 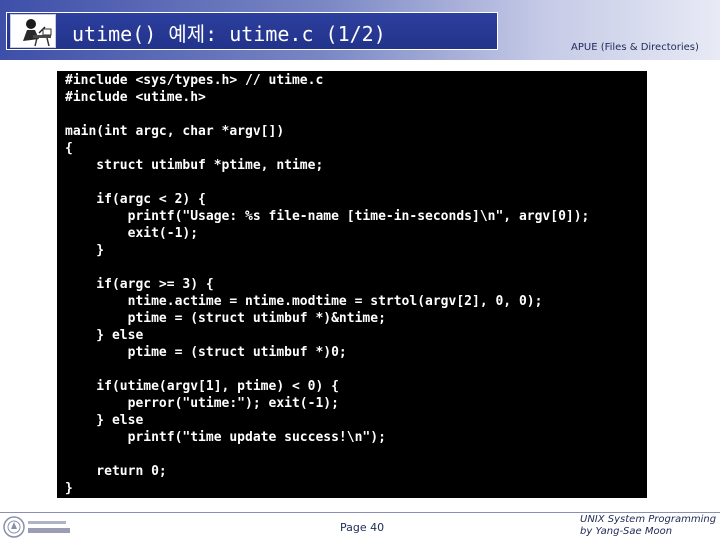 What do you see at coordinates (194, 80) in the screenshot?
I see `code-line: #include <sys/types.h> // utime.c` at bounding box center [194, 80].